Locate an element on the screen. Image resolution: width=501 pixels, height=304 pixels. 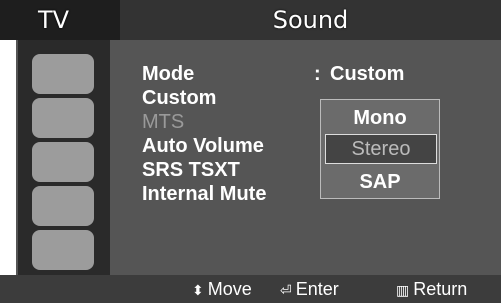
tab-sound-label: Sound is located at coordinates (310, 20).